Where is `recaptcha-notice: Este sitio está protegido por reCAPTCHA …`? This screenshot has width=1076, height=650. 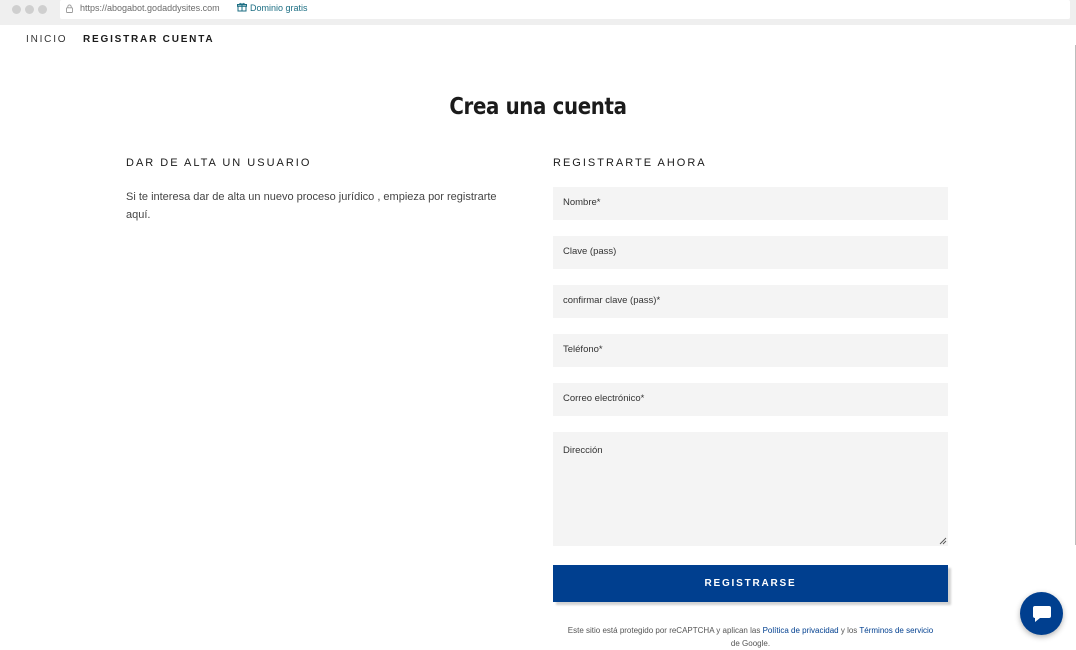
recaptcha-notice: Este sitio está protegido por reCAPTCHA … is located at coordinates (750, 637).